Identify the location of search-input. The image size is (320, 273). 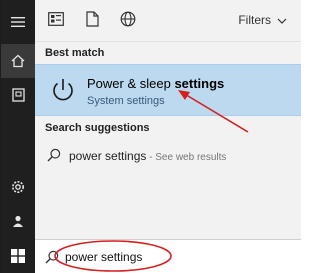
(165, 257).